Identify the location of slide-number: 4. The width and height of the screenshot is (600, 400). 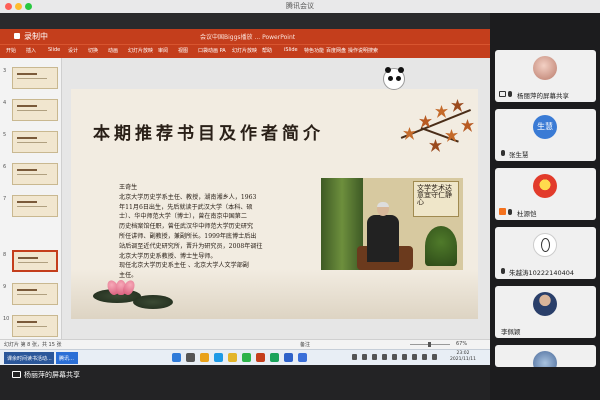
(5, 103).